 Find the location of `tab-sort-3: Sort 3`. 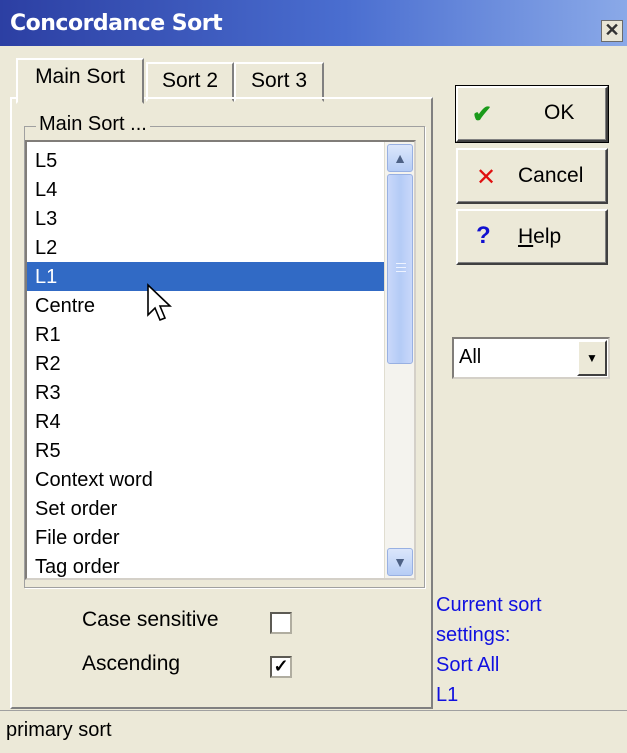

tab-sort-3: Sort 3 is located at coordinates (279, 82).